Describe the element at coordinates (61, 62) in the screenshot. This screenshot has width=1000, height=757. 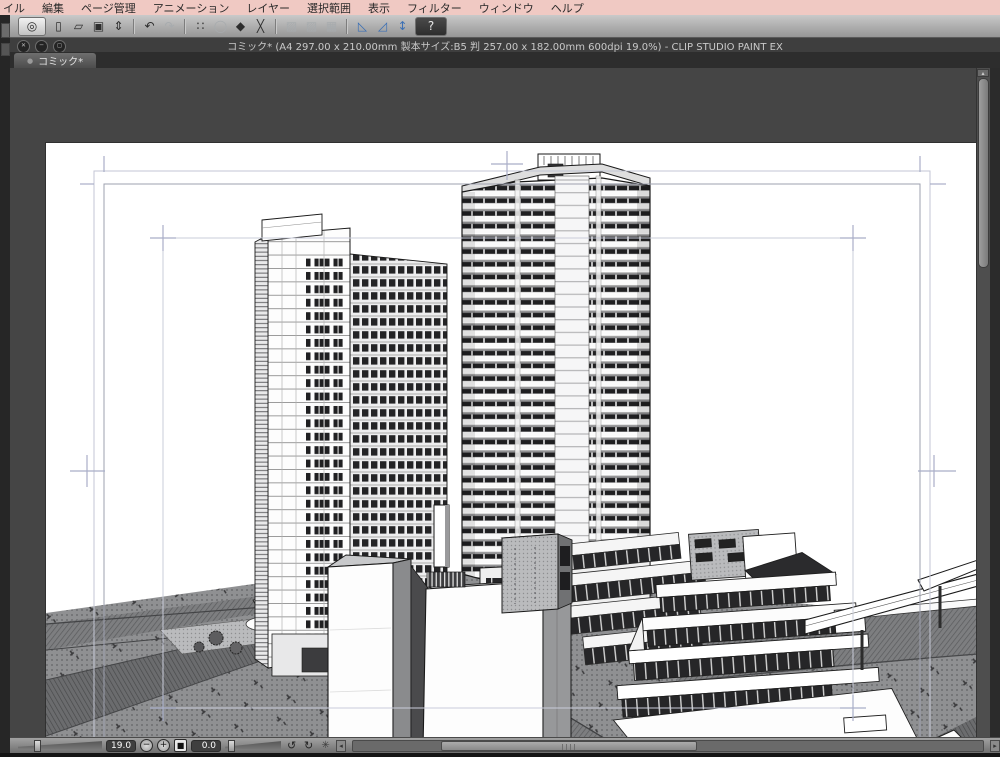
I see `tab-label: コミック*` at that location.